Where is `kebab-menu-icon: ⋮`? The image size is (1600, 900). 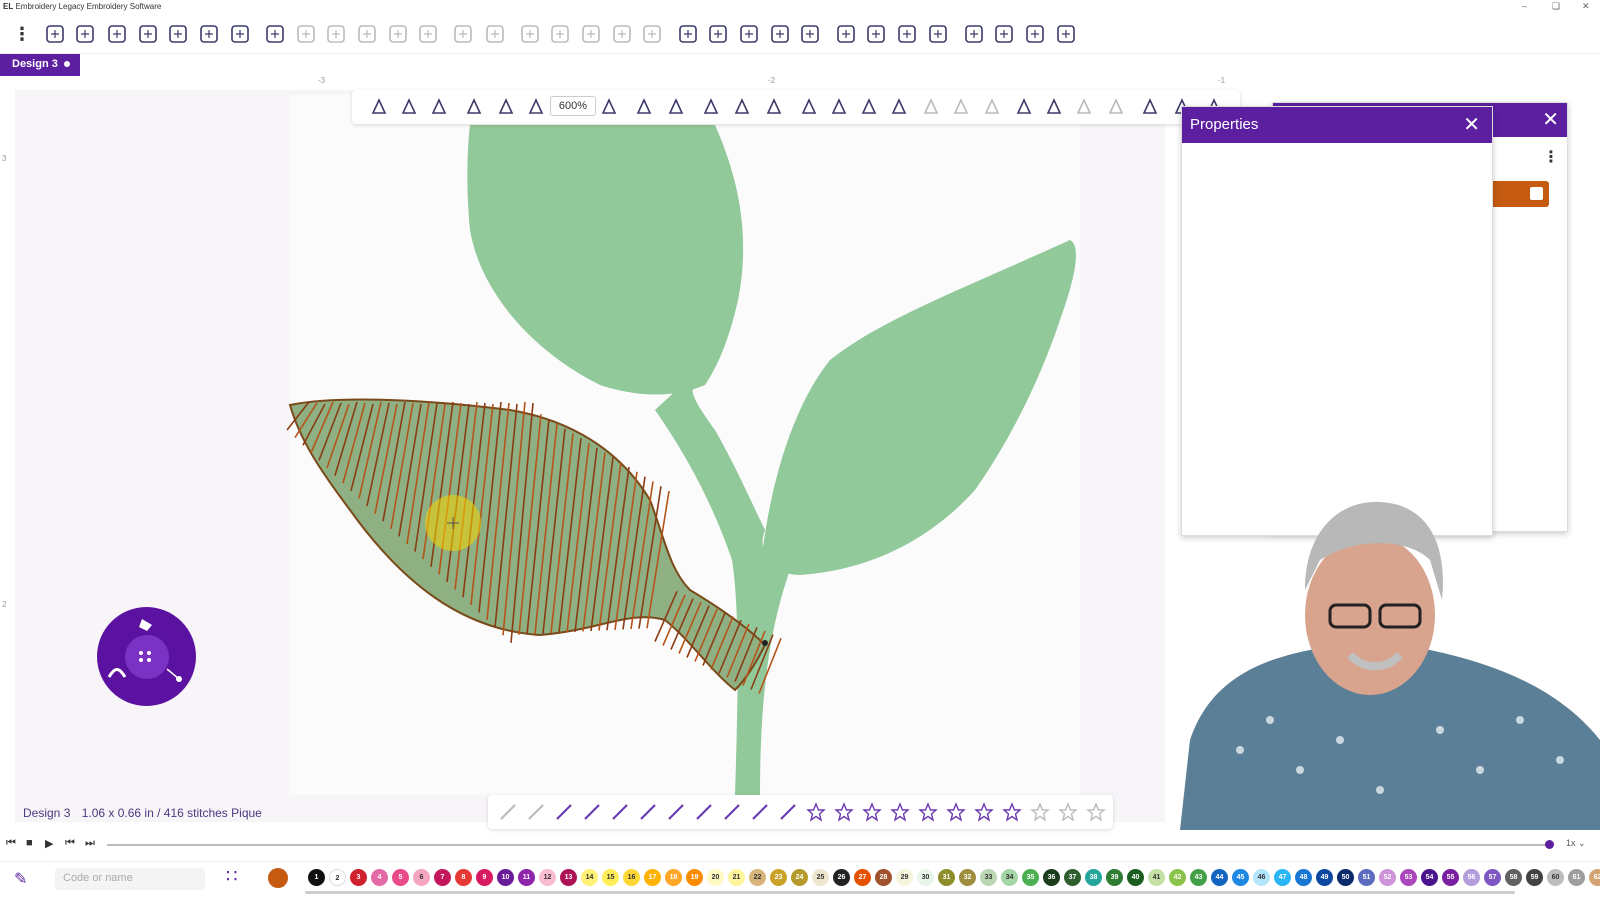
kebab-menu-icon: ⋮ is located at coordinates (1551, 157).